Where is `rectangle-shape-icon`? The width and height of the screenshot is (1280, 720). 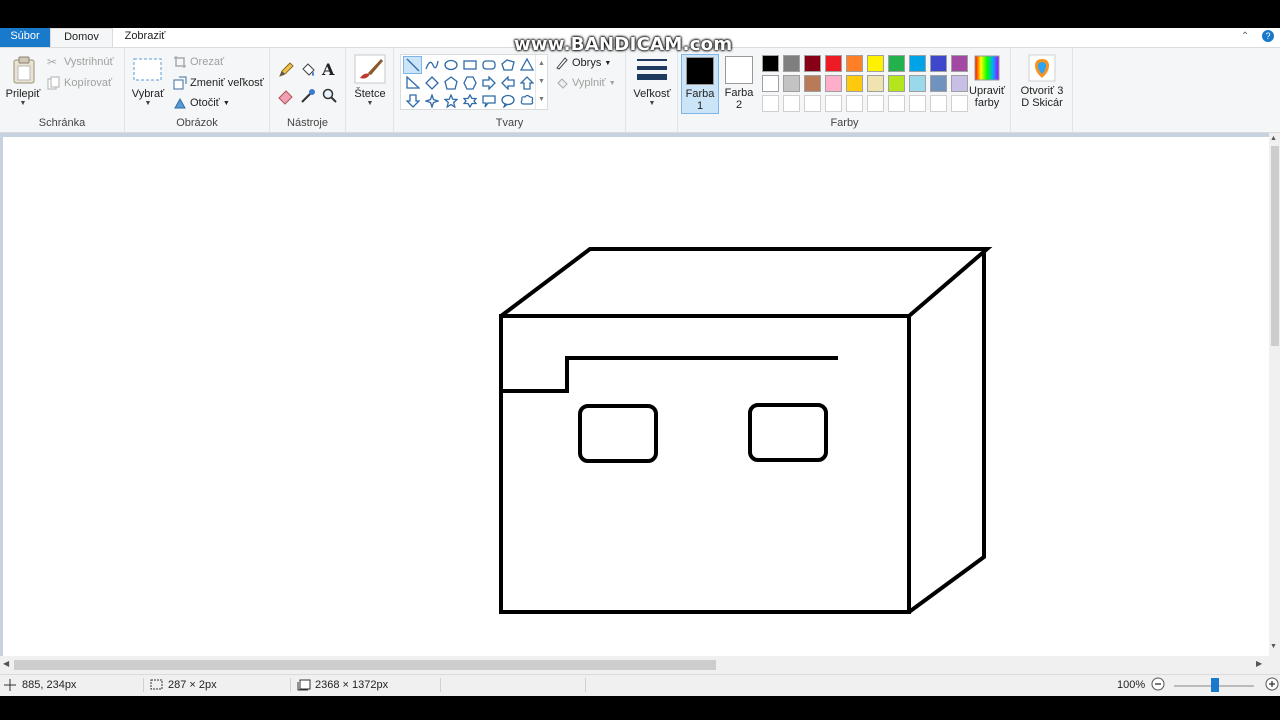
rectangle-shape-icon is located at coordinates (469, 65).